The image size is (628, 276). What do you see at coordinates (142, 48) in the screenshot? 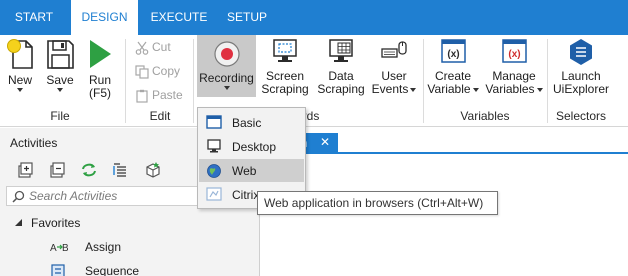
I see `scissors-icon` at bounding box center [142, 48].